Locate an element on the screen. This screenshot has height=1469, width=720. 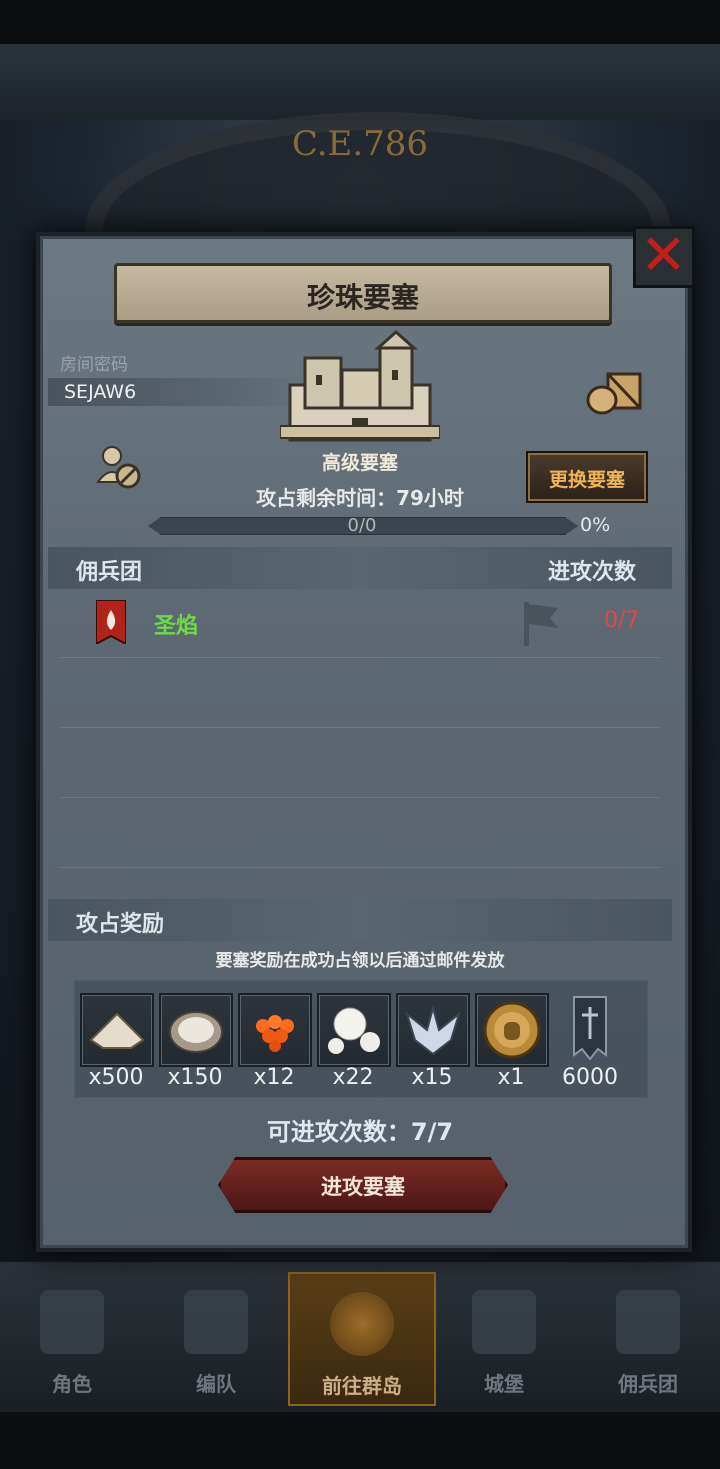
status-bar is located at coordinates (360, 22).